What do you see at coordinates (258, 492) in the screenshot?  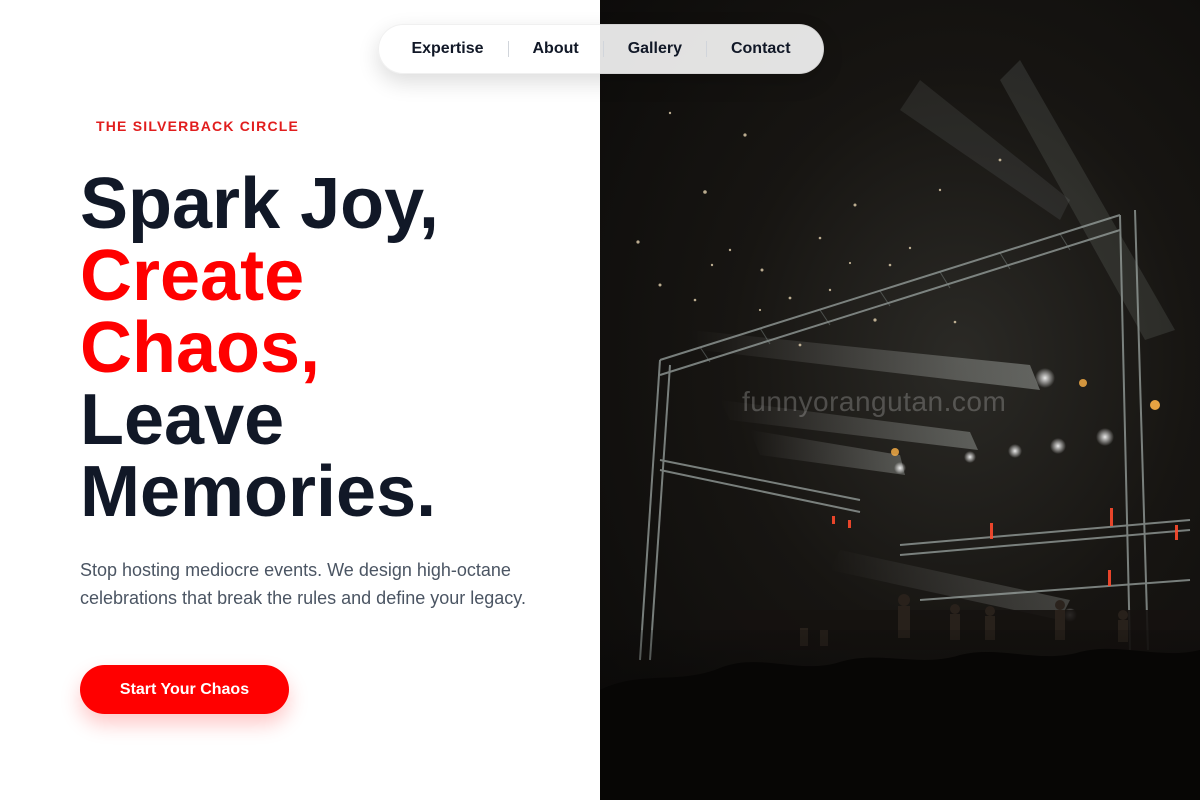 I see `headline-line: Memories.` at bounding box center [258, 492].